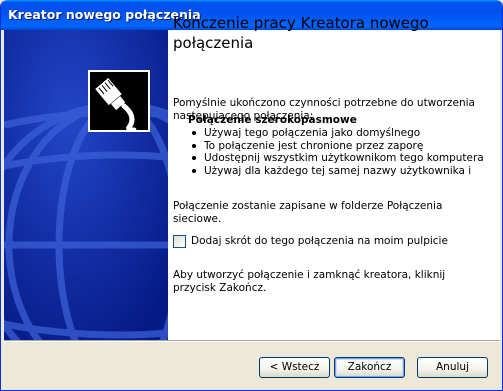 The image size is (503, 391). I want to click on finish-button: Zakończ, so click(369, 367).